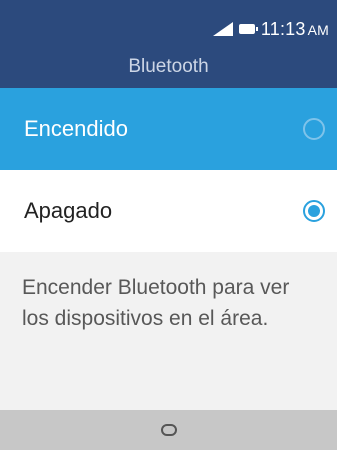 The image size is (337, 450). What do you see at coordinates (248, 29) in the screenshot?
I see `battery-icon` at bounding box center [248, 29].